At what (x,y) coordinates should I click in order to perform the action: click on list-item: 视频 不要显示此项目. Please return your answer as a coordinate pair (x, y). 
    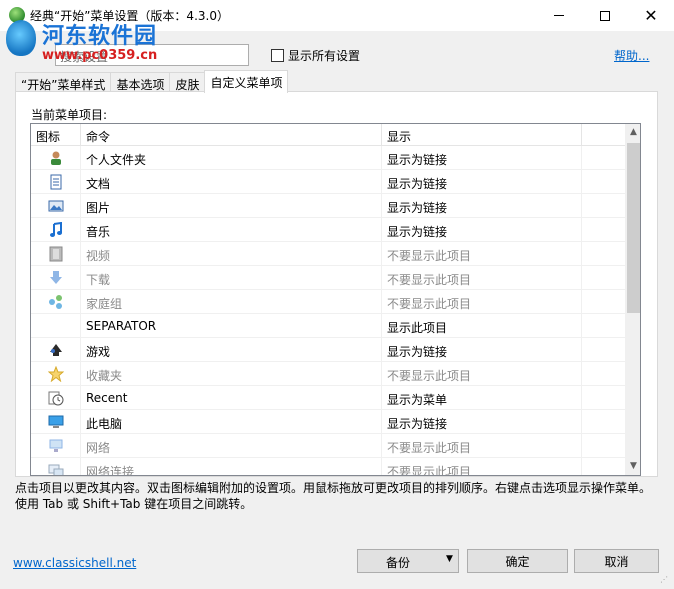
    Looking at the image, I should click on (328, 254).